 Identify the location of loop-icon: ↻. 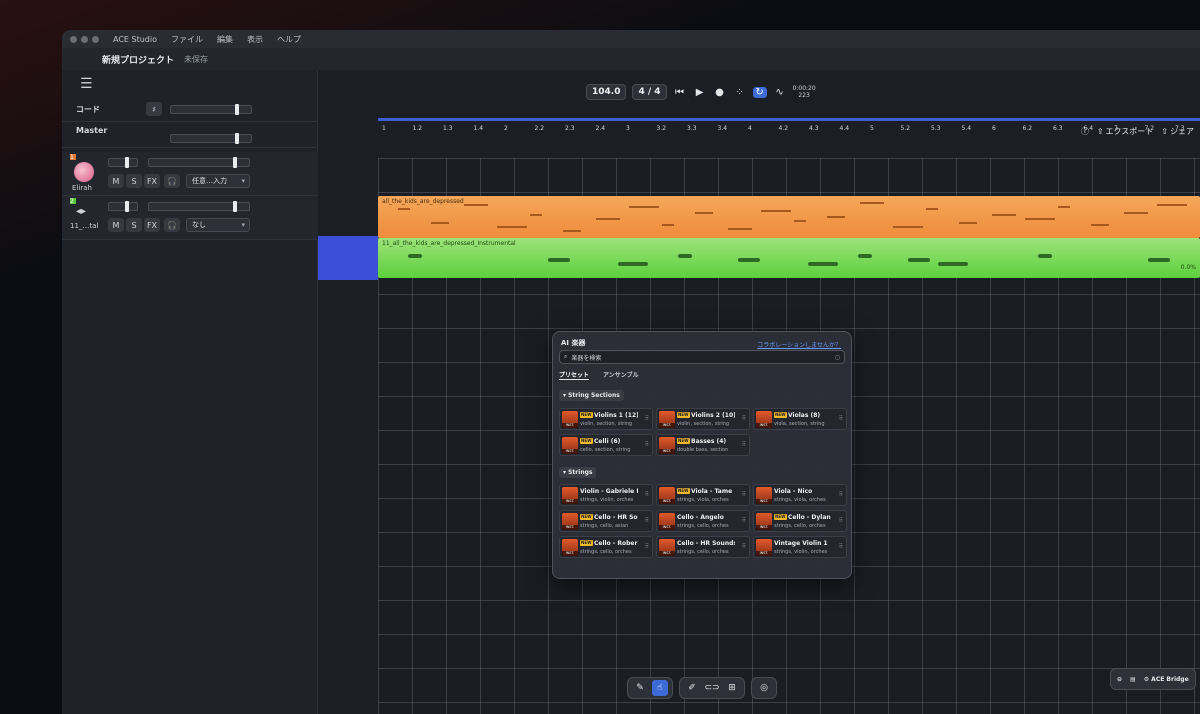
(759, 92).